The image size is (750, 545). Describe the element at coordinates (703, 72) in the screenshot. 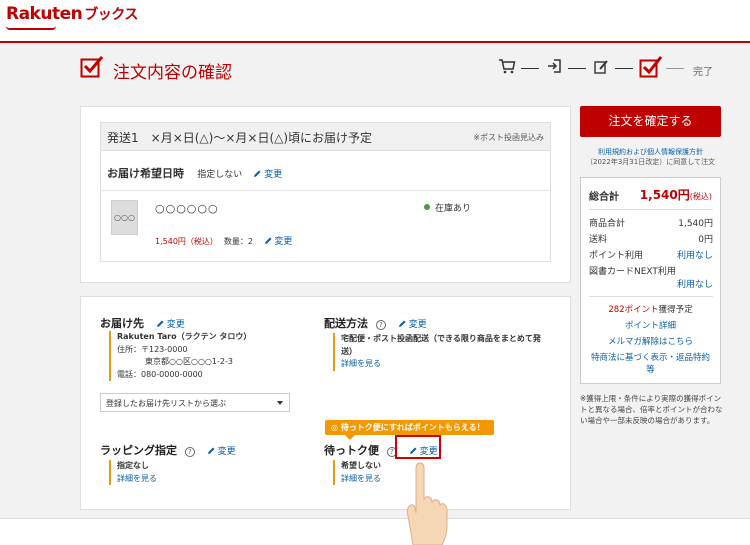

I see `step-done-label: 完了` at that location.